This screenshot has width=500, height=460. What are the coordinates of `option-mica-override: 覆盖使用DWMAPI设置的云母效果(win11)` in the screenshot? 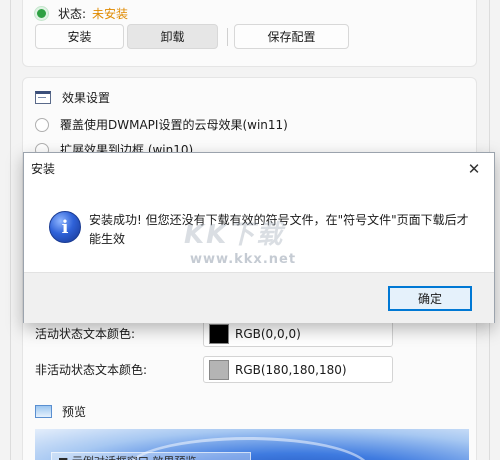 It's located at (161, 124).